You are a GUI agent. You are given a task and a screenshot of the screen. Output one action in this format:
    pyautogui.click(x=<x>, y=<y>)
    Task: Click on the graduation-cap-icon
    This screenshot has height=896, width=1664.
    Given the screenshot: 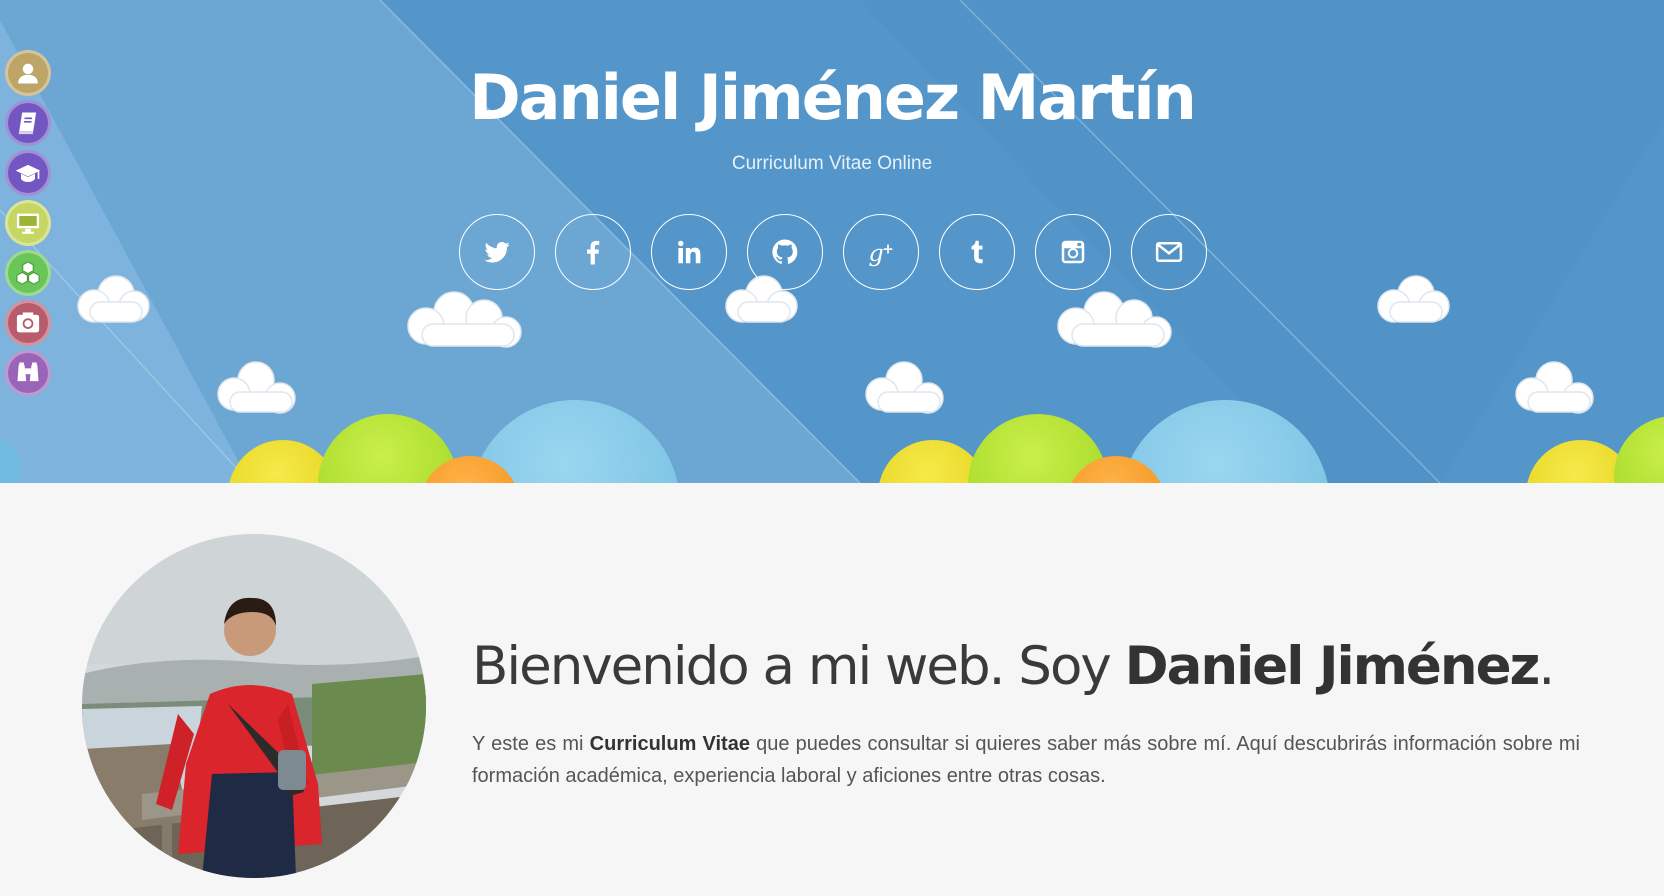 What is the action you would take?
    pyautogui.click(x=28, y=173)
    